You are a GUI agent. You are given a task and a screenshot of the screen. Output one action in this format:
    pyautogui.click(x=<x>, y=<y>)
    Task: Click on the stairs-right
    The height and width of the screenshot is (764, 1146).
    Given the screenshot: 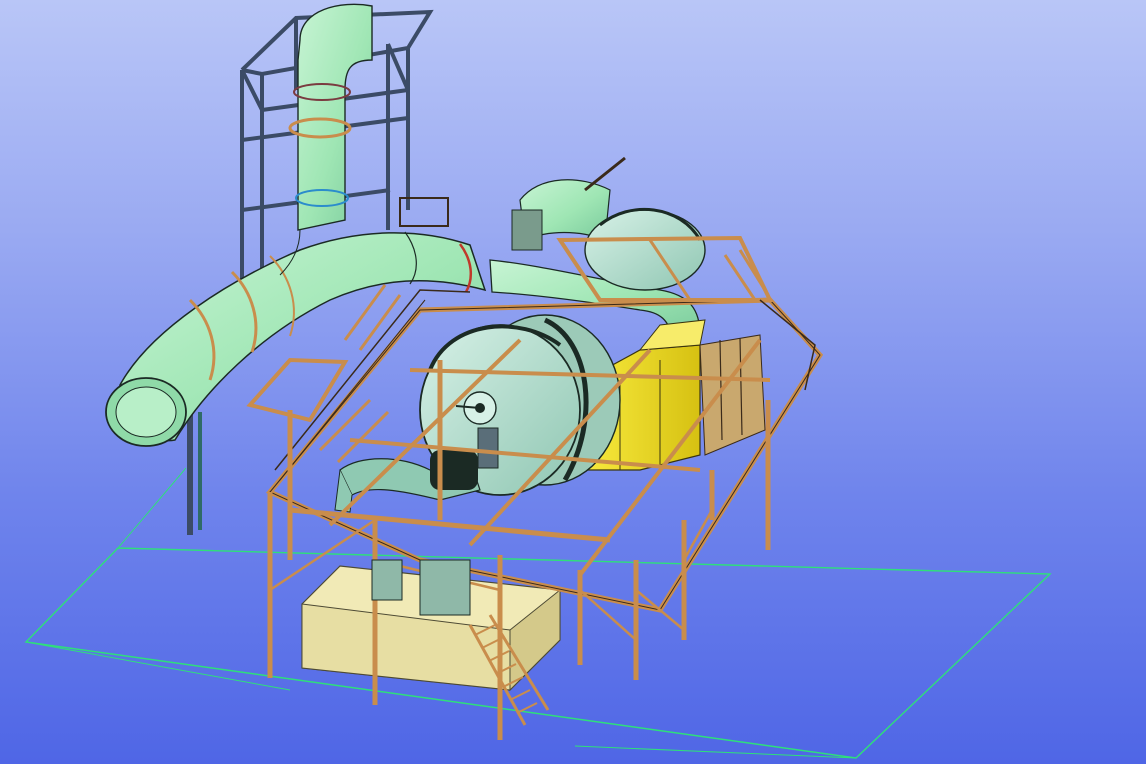 What is the action you would take?
    pyautogui.click(x=746, y=275)
    